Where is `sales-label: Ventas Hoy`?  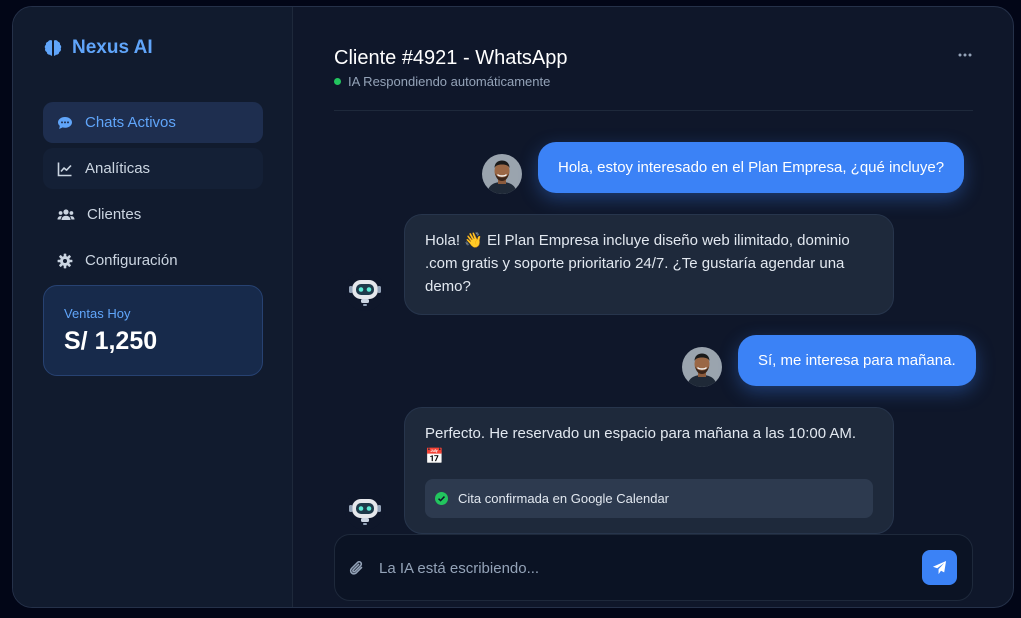 sales-label: Ventas Hoy is located at coordinates (97, 313).